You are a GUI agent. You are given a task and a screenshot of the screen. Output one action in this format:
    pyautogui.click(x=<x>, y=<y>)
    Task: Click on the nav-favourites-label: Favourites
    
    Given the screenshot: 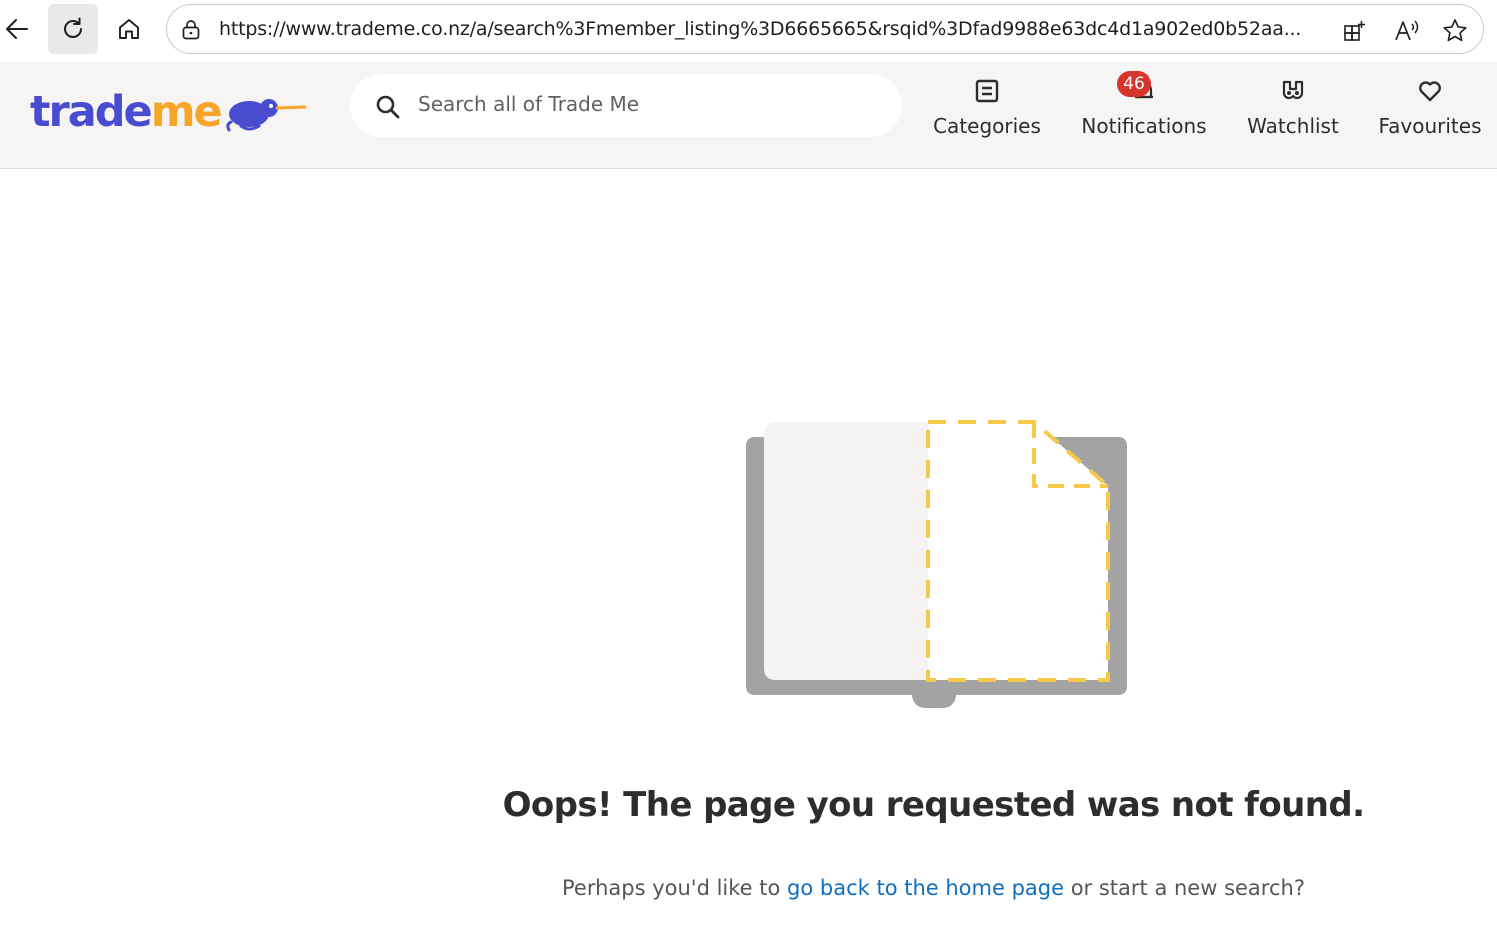 What is the action you would take?
    pyautogui.click(x=1430, y=126)
    